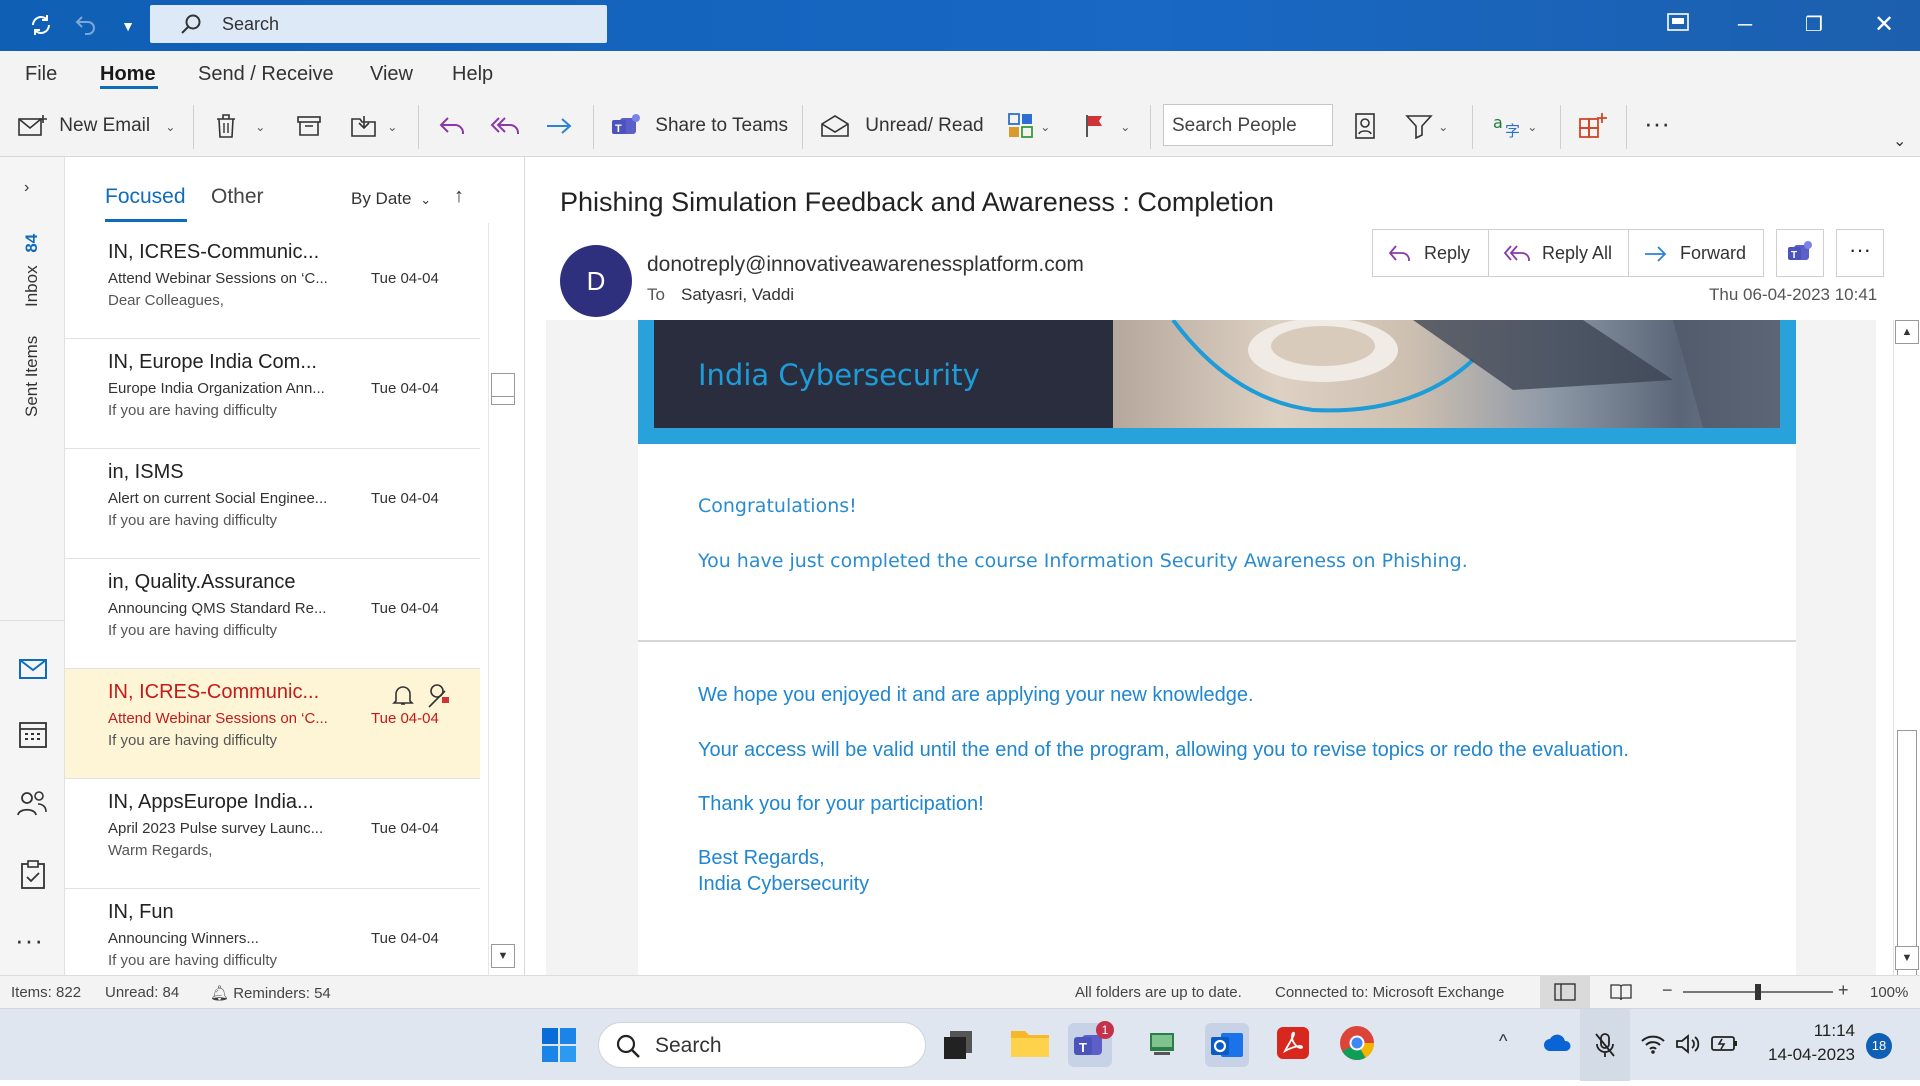  What do you see at coordinates (737, 295) in the screenshot?
I see `recipient: Satyasri, Vaddi` at bounding box center [737, 295].